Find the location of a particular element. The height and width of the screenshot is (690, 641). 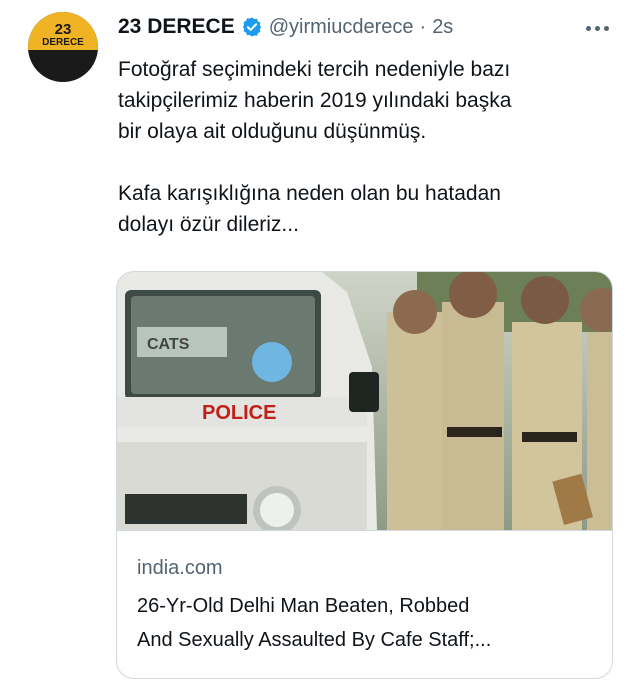

timestamp: 2s is located at coordinates (442, 27).